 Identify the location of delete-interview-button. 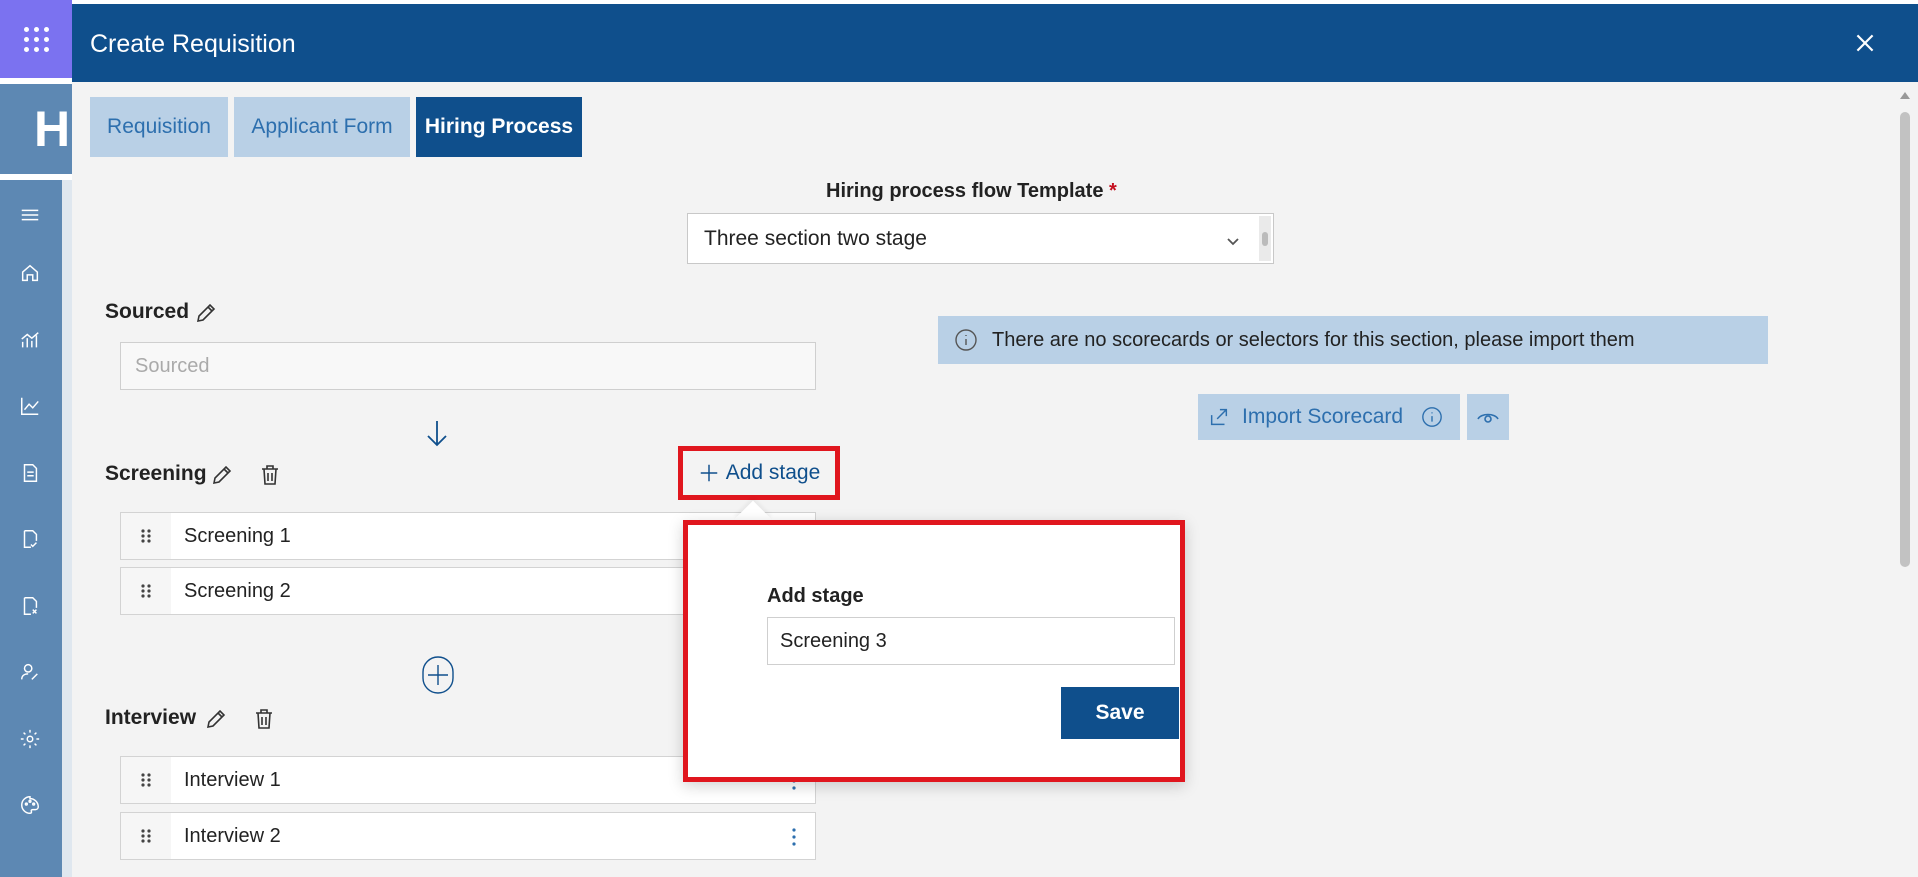
(264, 719).